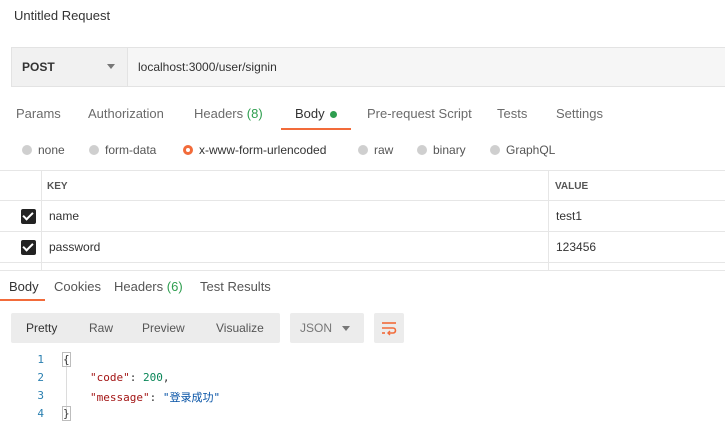  I want to click on tab-authorization: Authorization, so click(126, 113).